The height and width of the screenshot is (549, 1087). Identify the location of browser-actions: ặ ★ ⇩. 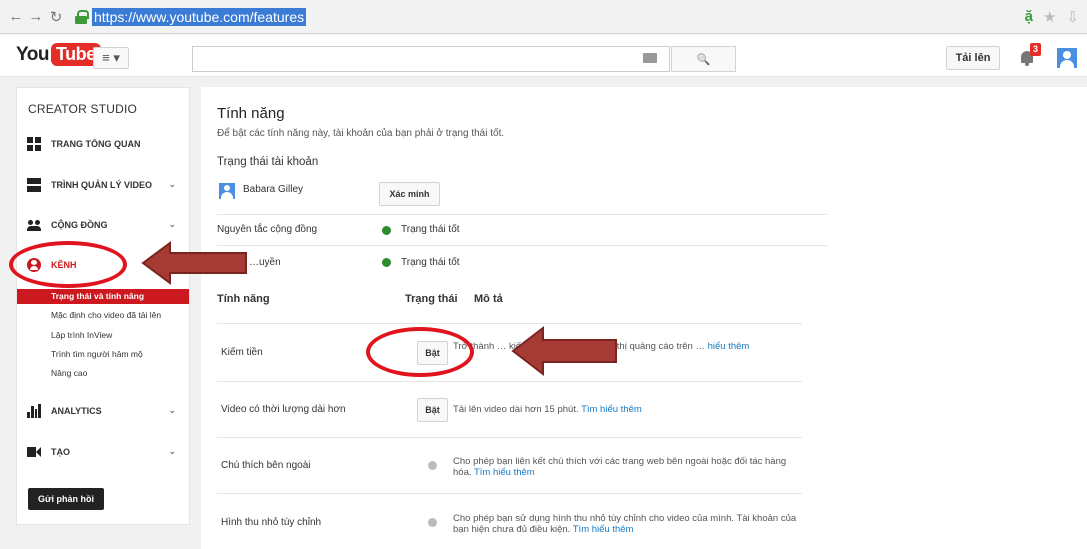
(1052, 17).